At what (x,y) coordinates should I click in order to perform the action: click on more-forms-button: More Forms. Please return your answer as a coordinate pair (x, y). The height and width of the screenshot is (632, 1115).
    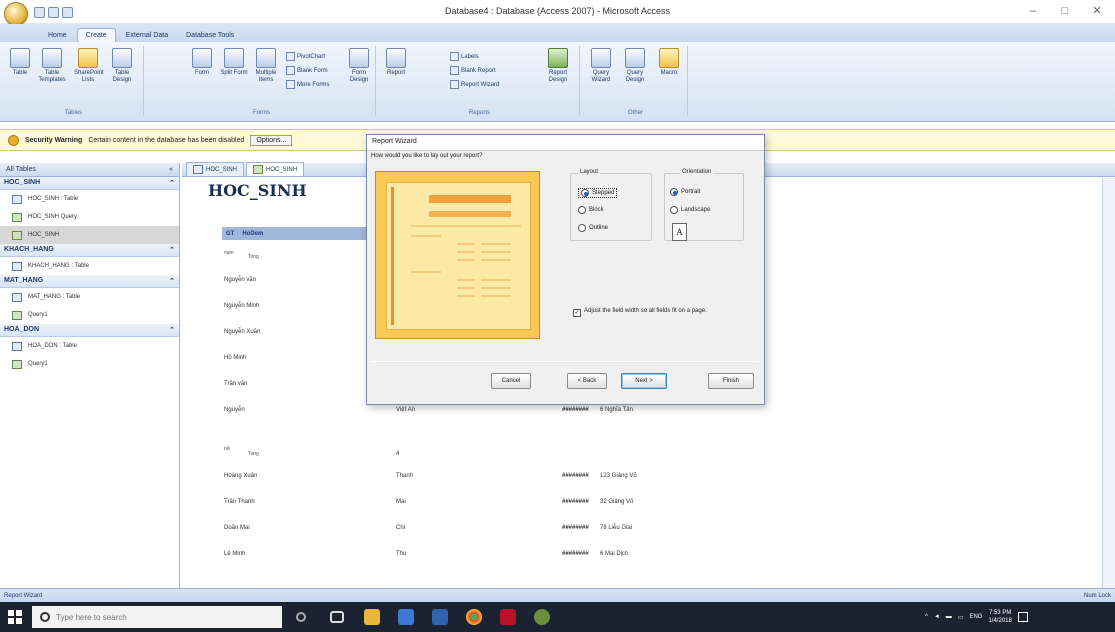
    Looking at the image, I should click on (307, 84).